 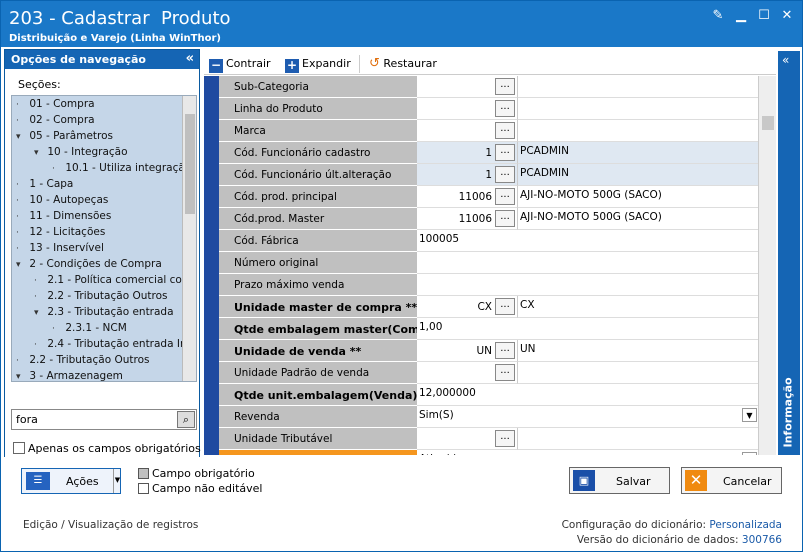 I want to click on tree-item: · 10.1 - Utiliza integraçã, so click(x=118, y=168).